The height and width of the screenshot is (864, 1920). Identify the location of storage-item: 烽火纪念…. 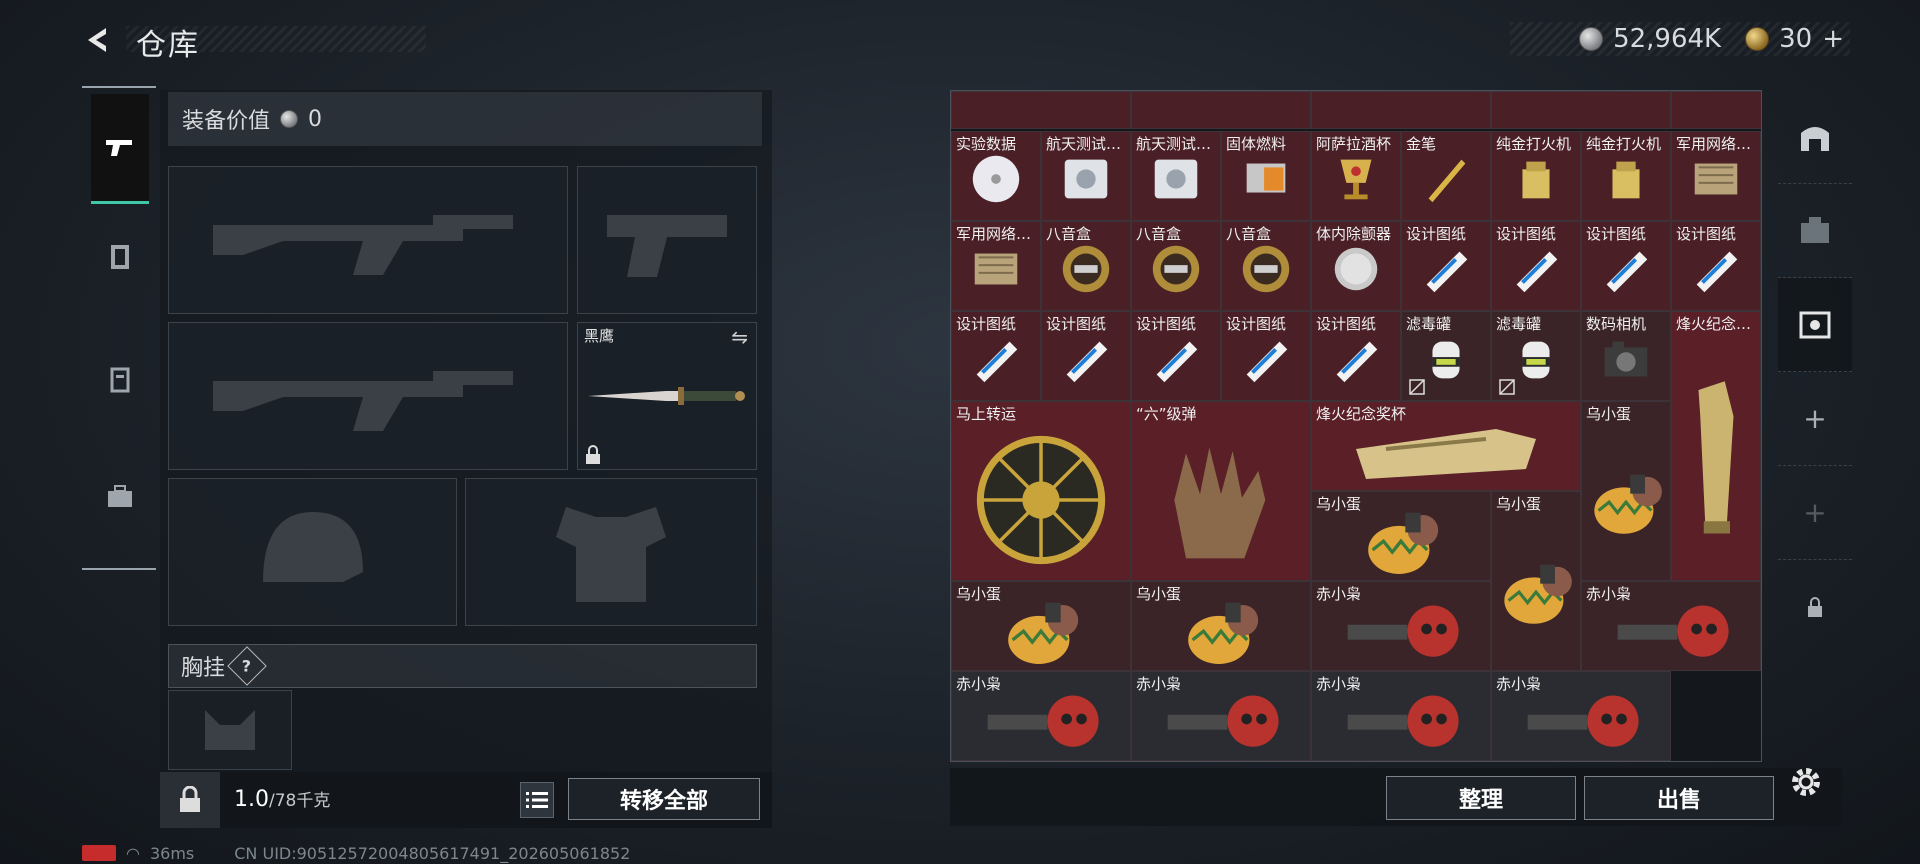
(1716, 446).